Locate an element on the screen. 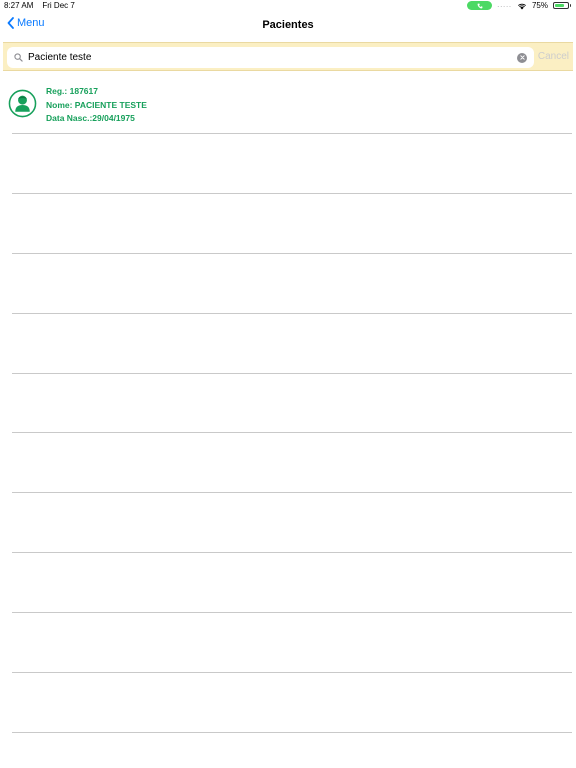  battery-percent: 75% is located at coordinates (539, 5).